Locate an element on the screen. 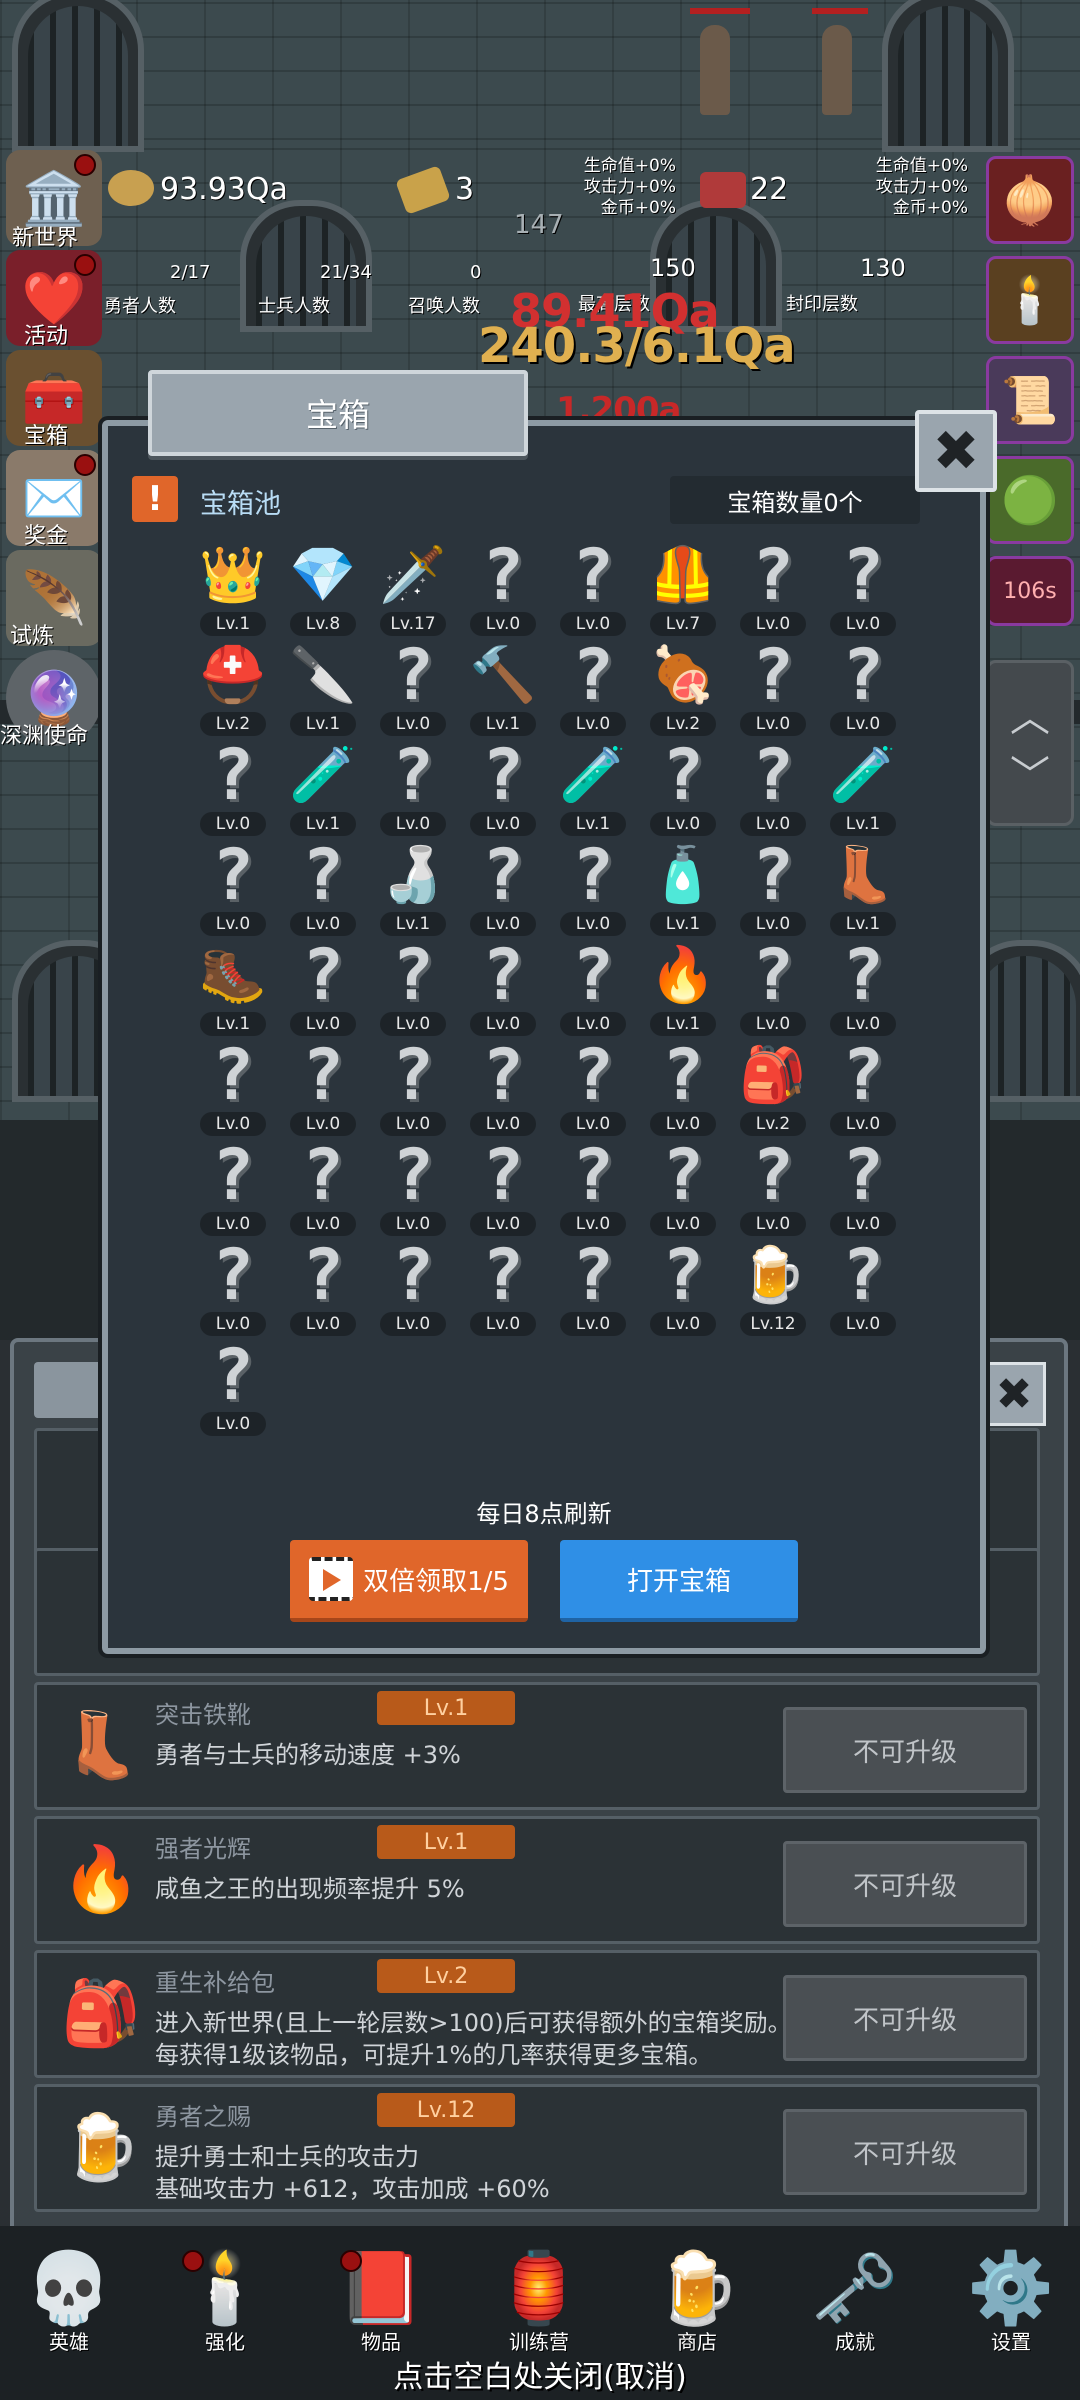 This screenshot has height=2400, width=1080. scroll-icon: 📜 is located at coordinates (1030, 399).